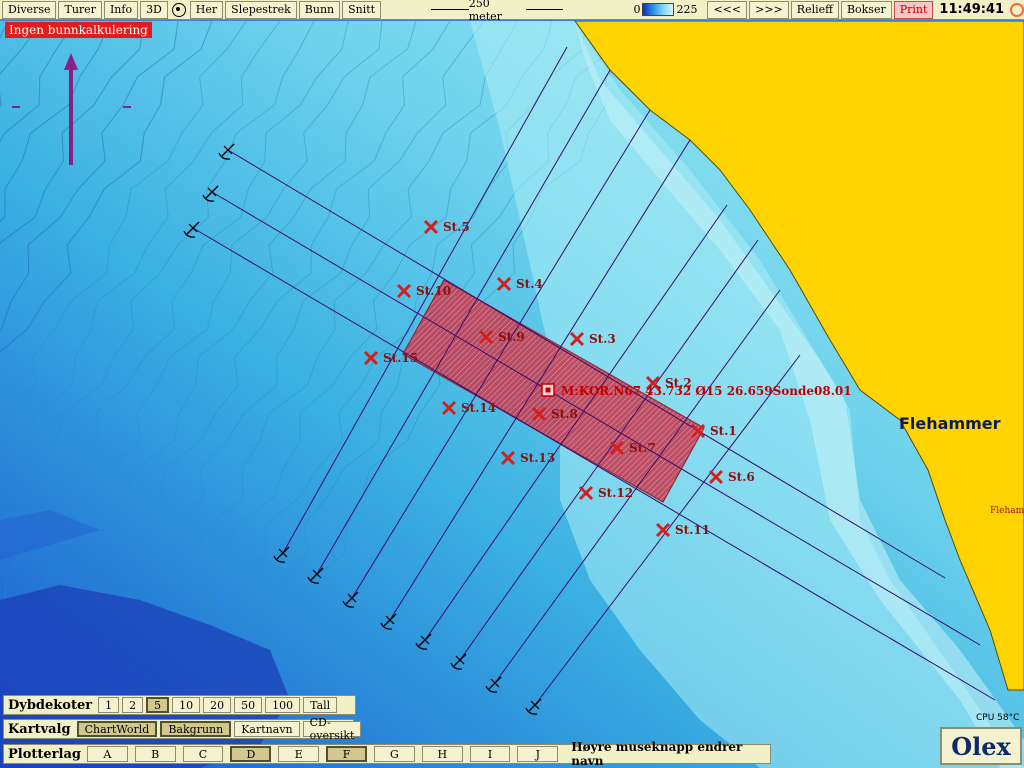  Describe the element at coordinates (206, 9) in the screenshot. I see `menu-her: Her` at that location.